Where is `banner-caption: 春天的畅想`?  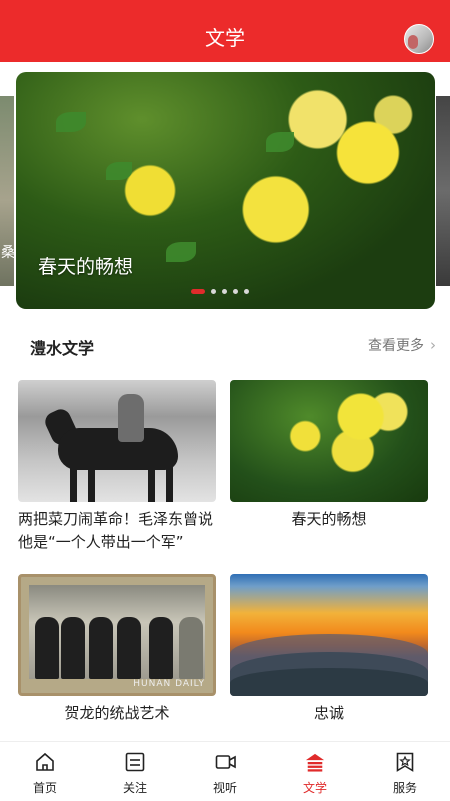
banner-caption: 春天的畅想 is located at coordinates (86, 267).